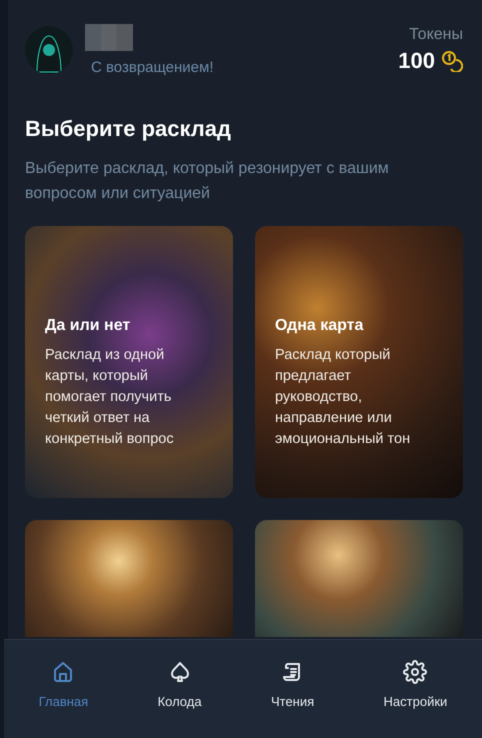 The height and width of the screenshot is (738, 482). What do you see at coordinates (415, 672) in the screenshot?
I see `settings-icon` at bounding box center [415, 672].